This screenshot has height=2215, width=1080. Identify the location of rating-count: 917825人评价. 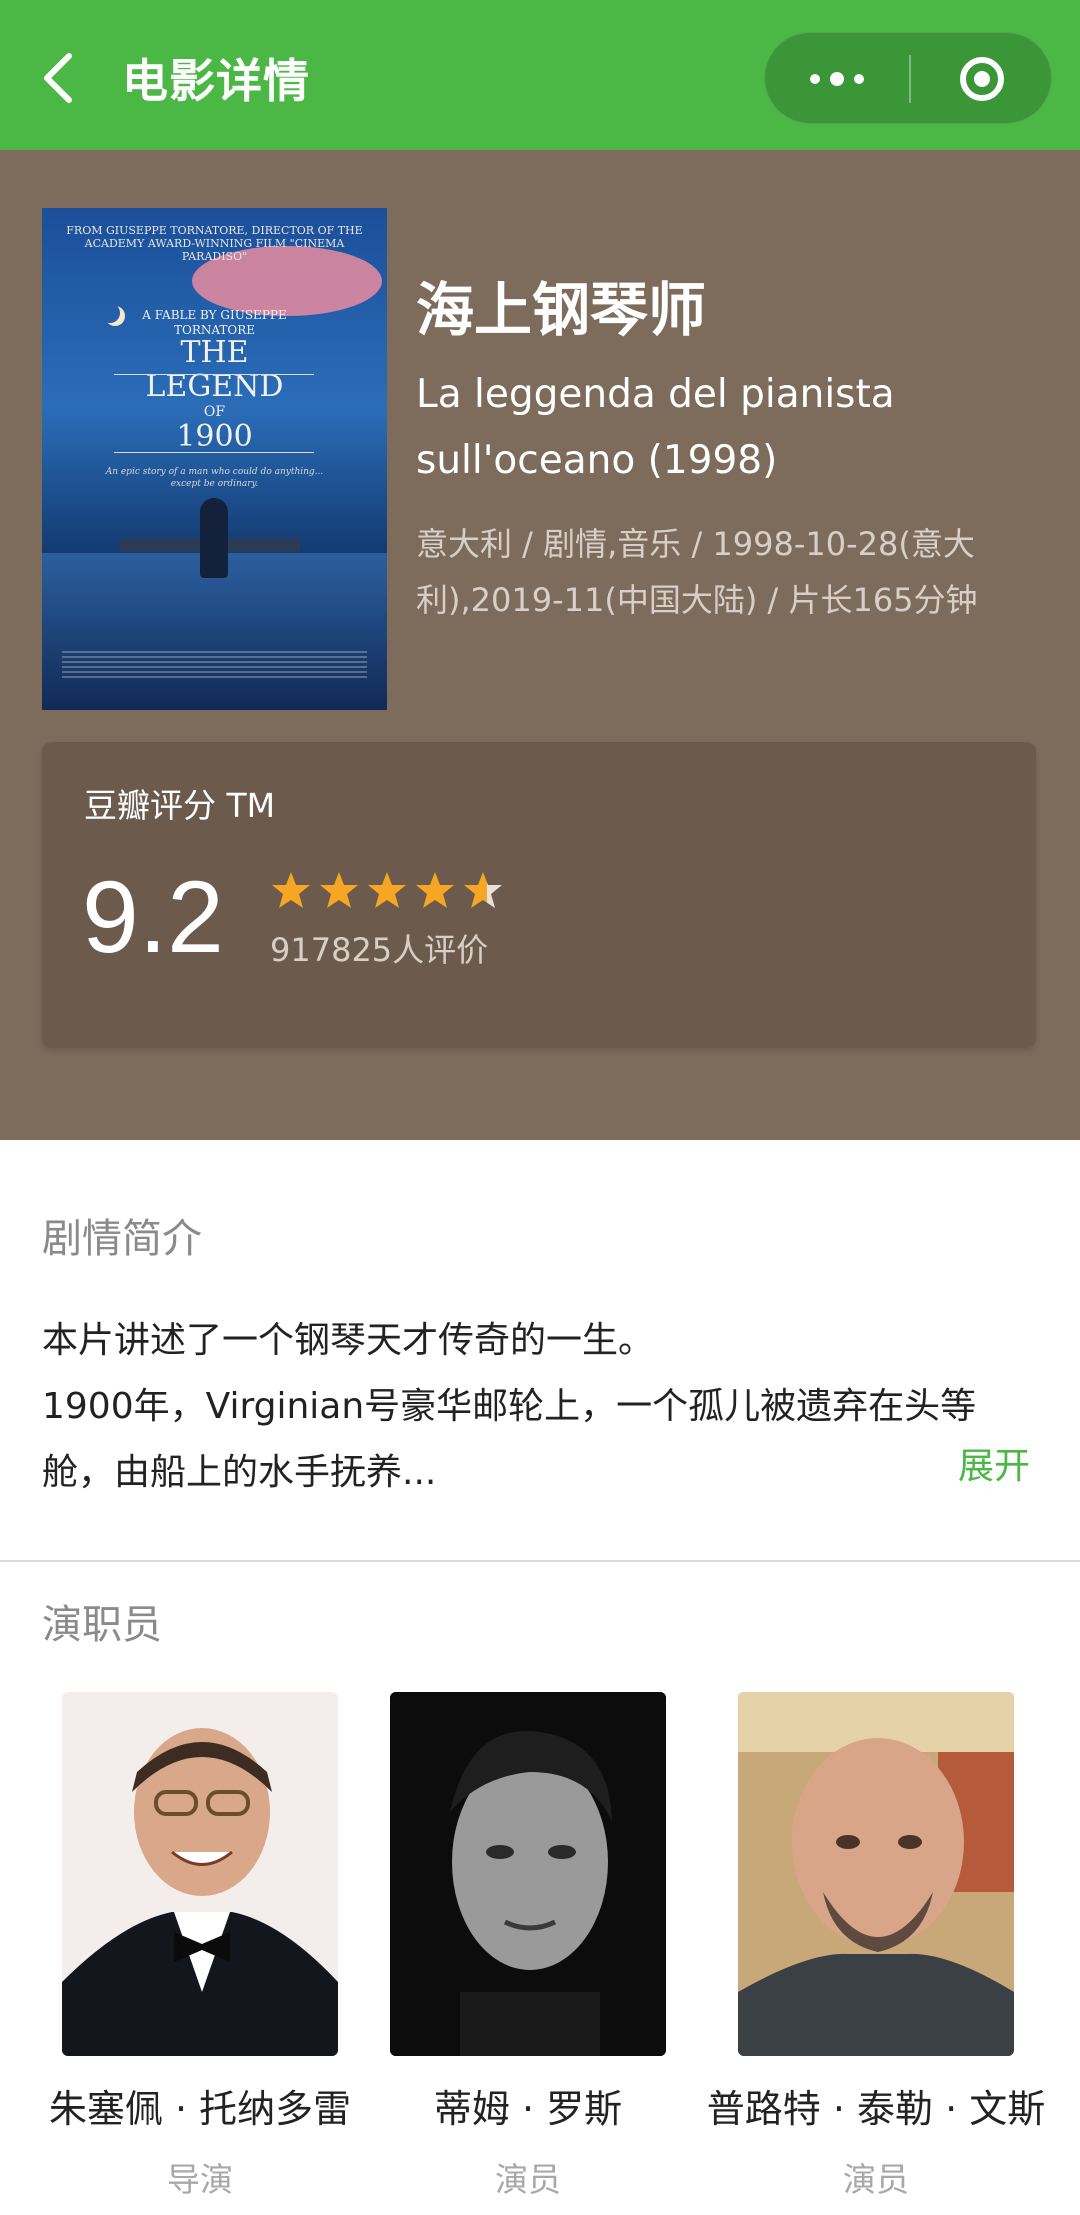
(379, 950).